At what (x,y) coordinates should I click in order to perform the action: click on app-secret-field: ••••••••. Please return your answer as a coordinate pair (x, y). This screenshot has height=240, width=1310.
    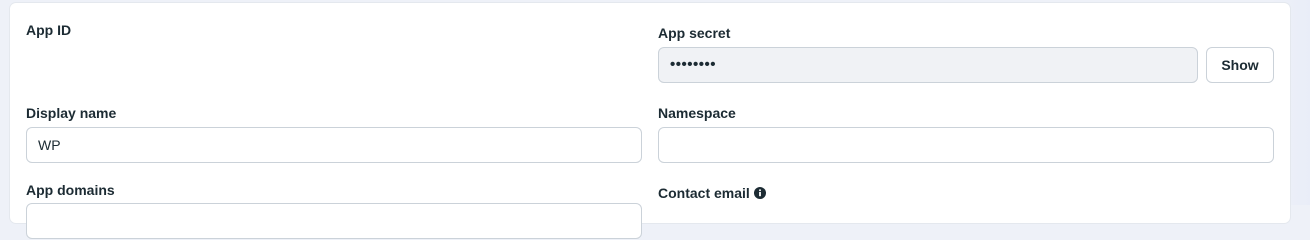
    Looking at the image, I should click on (928, 65).